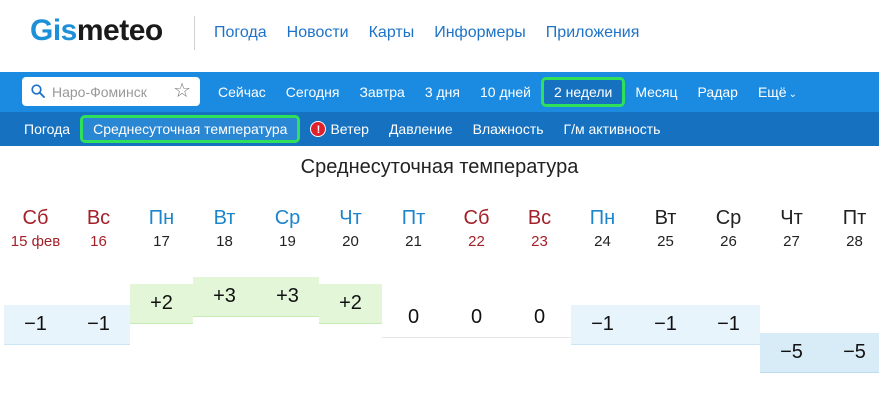 This screenshot has width=879, height=412. Describe the element at coordinates (38, 91) in the screenshot. I see `search-icon` at that location.